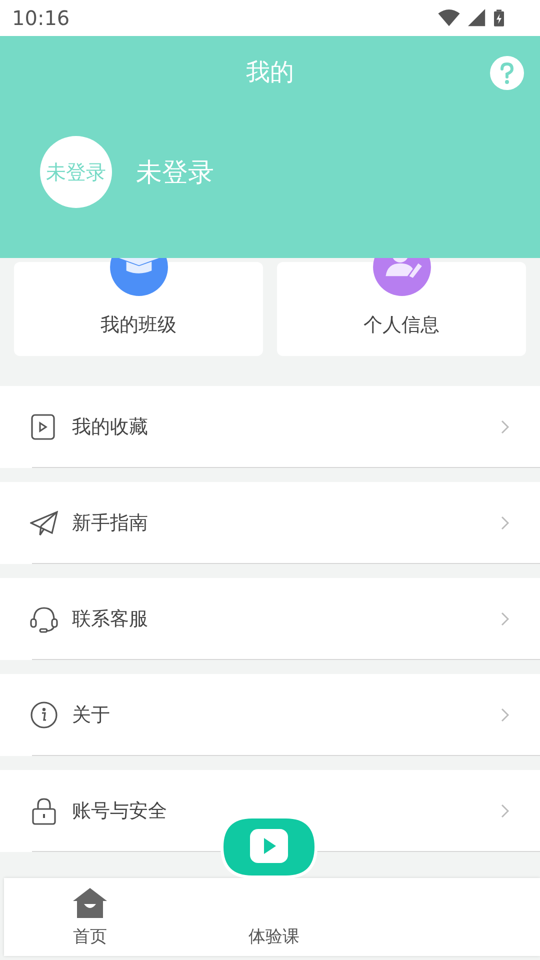 The width and height of the screenshot is (540, 960). I want to click on menu-item: 账号与安全, so click(270, 811).